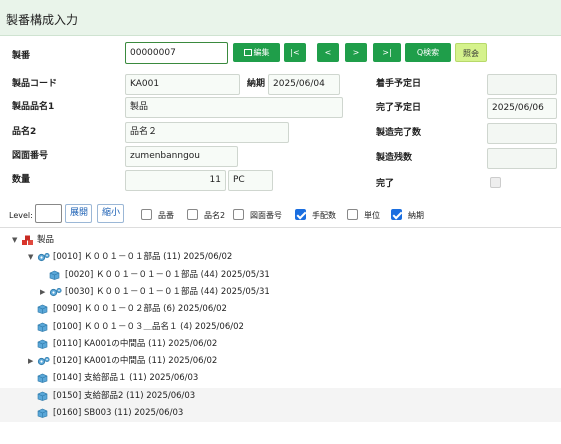 This screenshot has width=561, height=444. What do you see at coordinates (304, 84) in the screenshot?
I see `due-field: 2025/06/04` at bounding box center [304, 84].